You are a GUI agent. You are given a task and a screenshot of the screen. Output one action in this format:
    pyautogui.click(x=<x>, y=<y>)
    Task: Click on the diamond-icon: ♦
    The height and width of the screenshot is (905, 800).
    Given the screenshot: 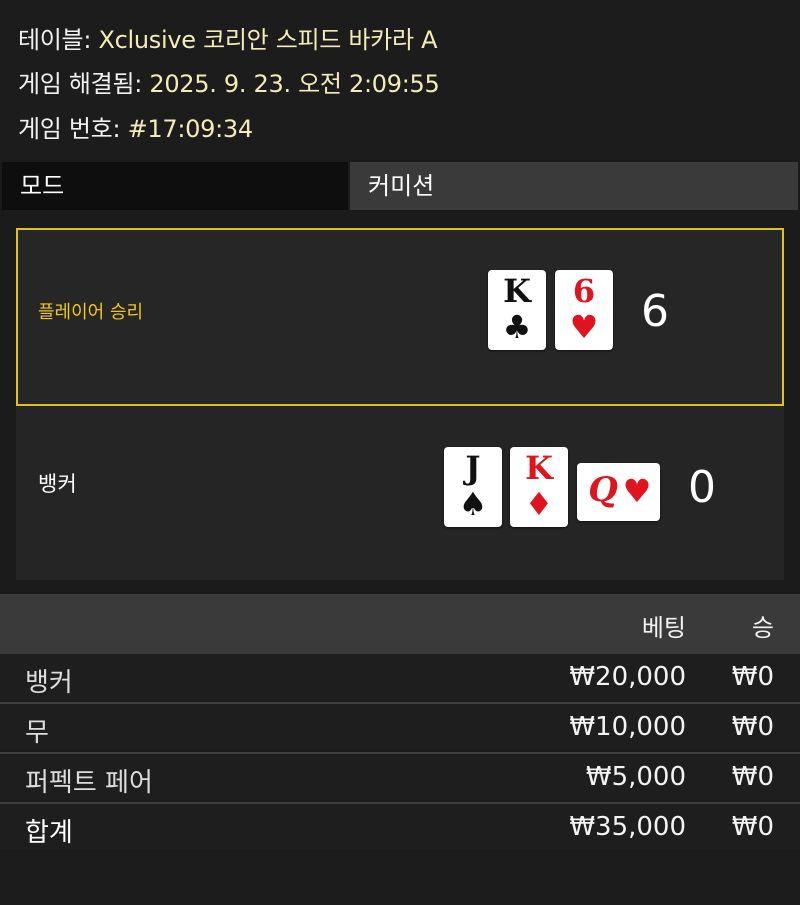 What is the action you would take?
    pyautogui.click(x=539, y=504)
    